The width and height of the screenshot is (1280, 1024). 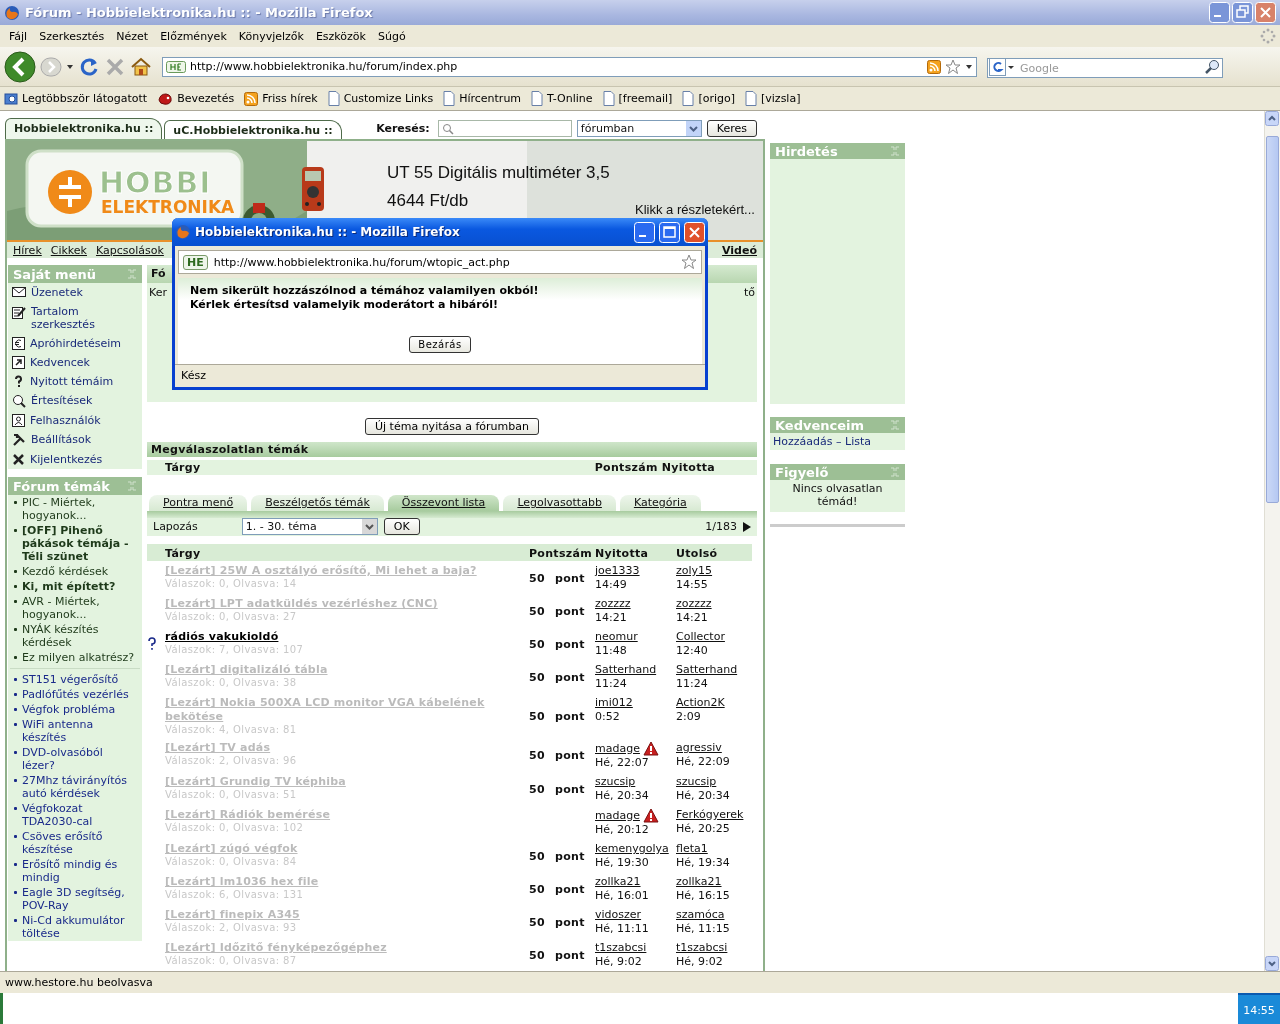 I want to click on user-link: kemenygolya, so click(x=632, y=849).